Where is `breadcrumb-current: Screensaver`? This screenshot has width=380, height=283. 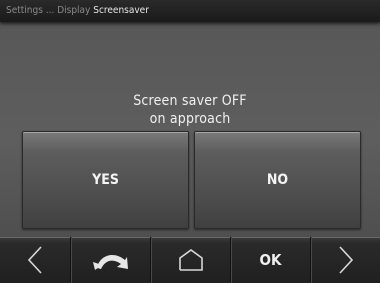
breadcrumb-current: Screensaver is located at coordinates (121, 10).